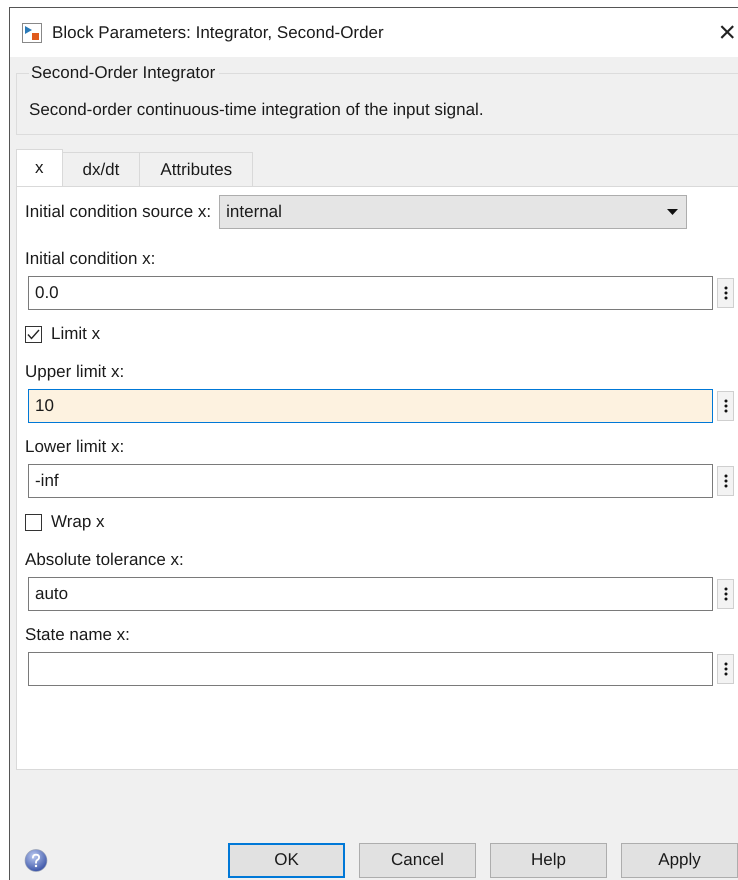 This screenshot has height=880, width=738. Describe the element at coordinates (548, 860) in the screenshot. I see `dialog-button: Help` at that location.